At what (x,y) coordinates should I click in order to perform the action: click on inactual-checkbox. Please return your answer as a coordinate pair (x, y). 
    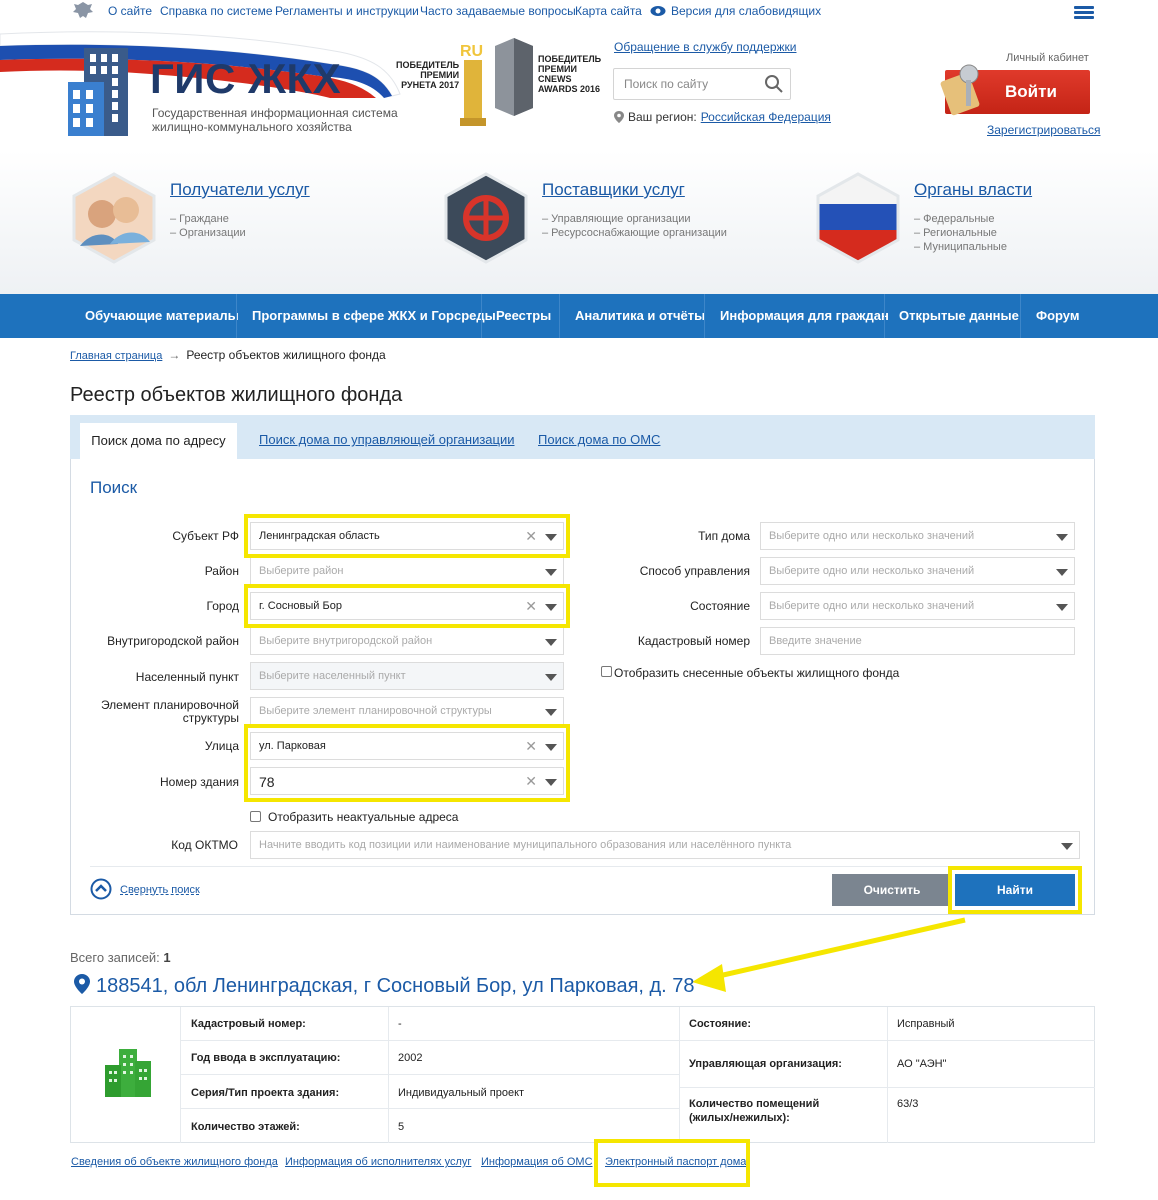
    Looking at the image, I should click on (255, 816).